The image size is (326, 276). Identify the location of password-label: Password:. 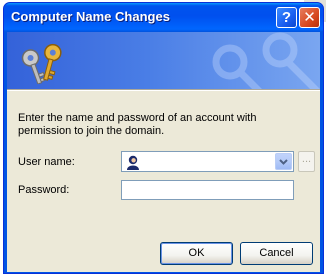
(44, 190).